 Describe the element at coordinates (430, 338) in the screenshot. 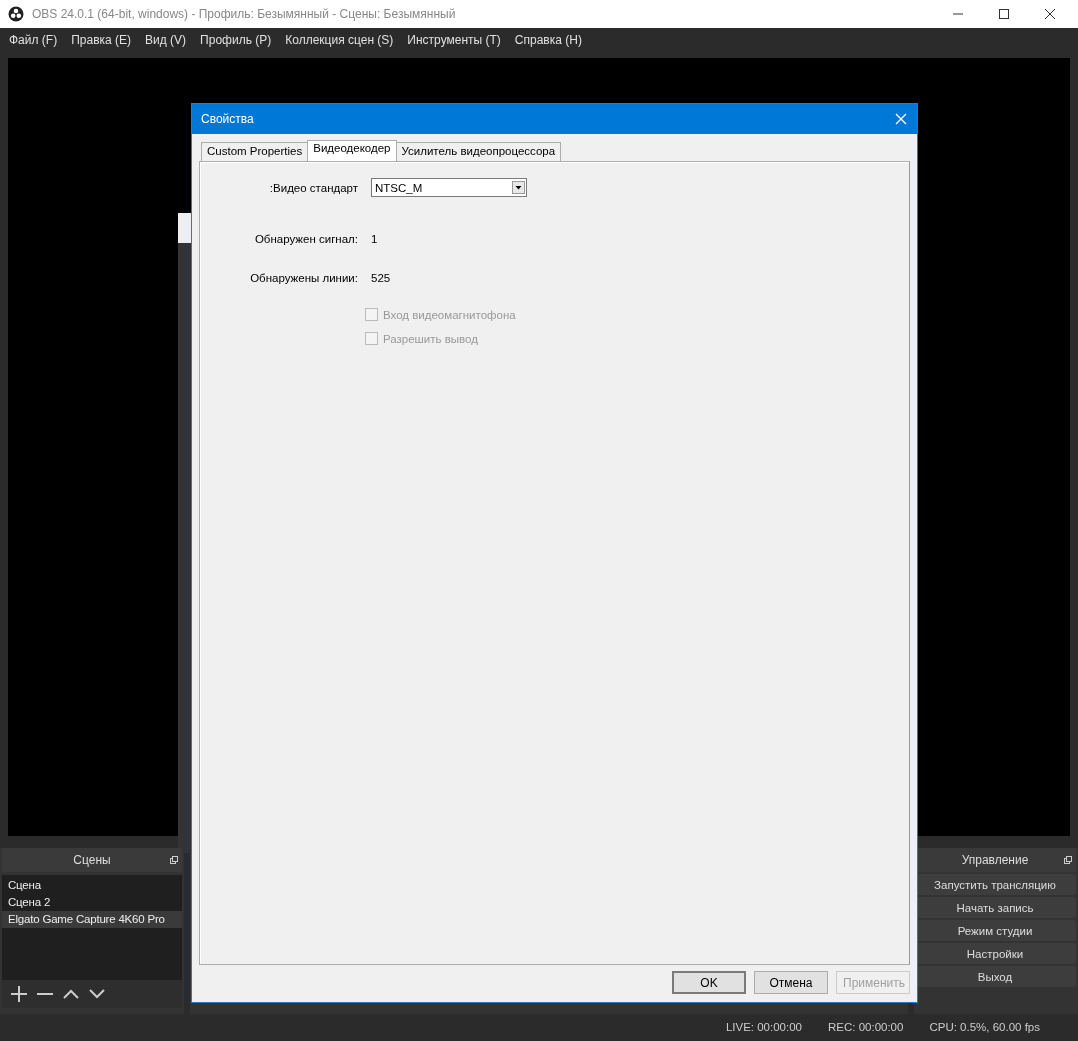

I see `checkbox-label: Разрешить вывод` at that location.